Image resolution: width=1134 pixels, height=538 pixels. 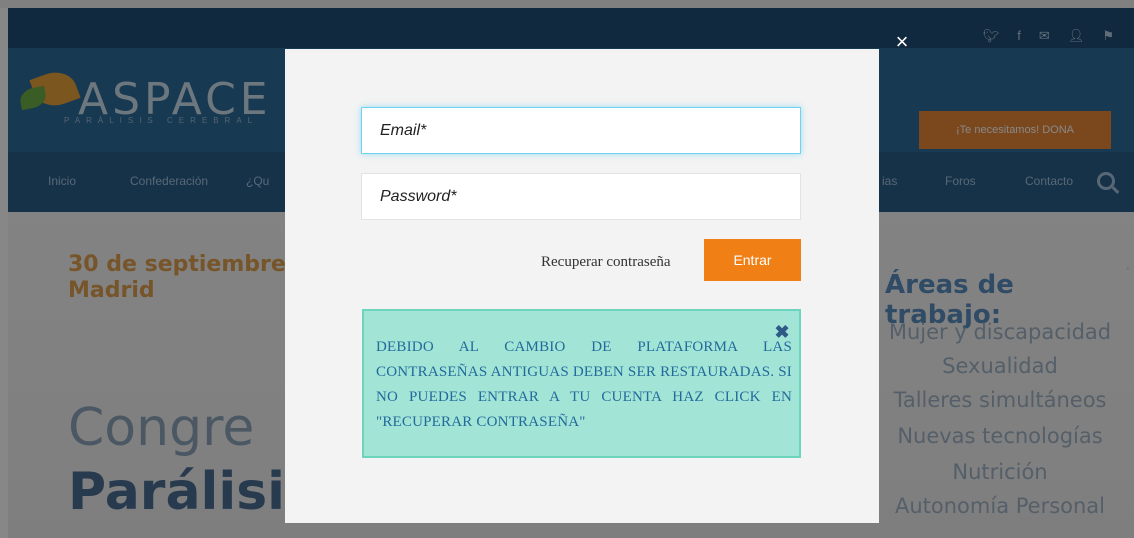 What do you see at coordinates (752, 260) in the screenshot?
I see `login-button: Entrar` at bounding box center [752, 260].